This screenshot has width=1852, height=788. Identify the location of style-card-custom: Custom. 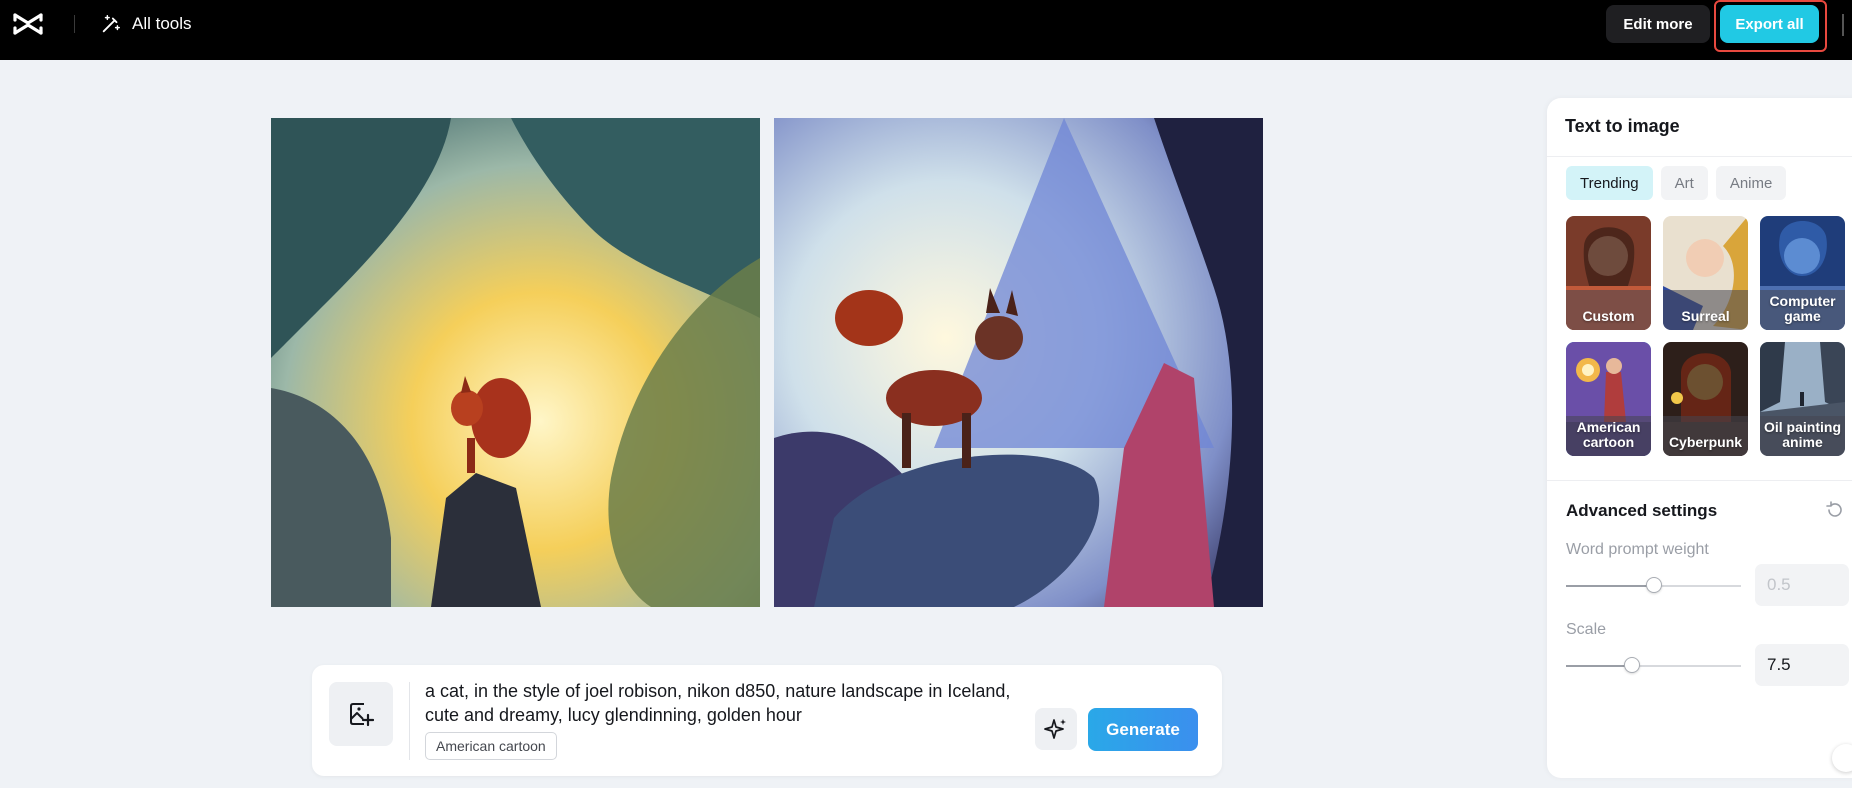
(1608, 273).